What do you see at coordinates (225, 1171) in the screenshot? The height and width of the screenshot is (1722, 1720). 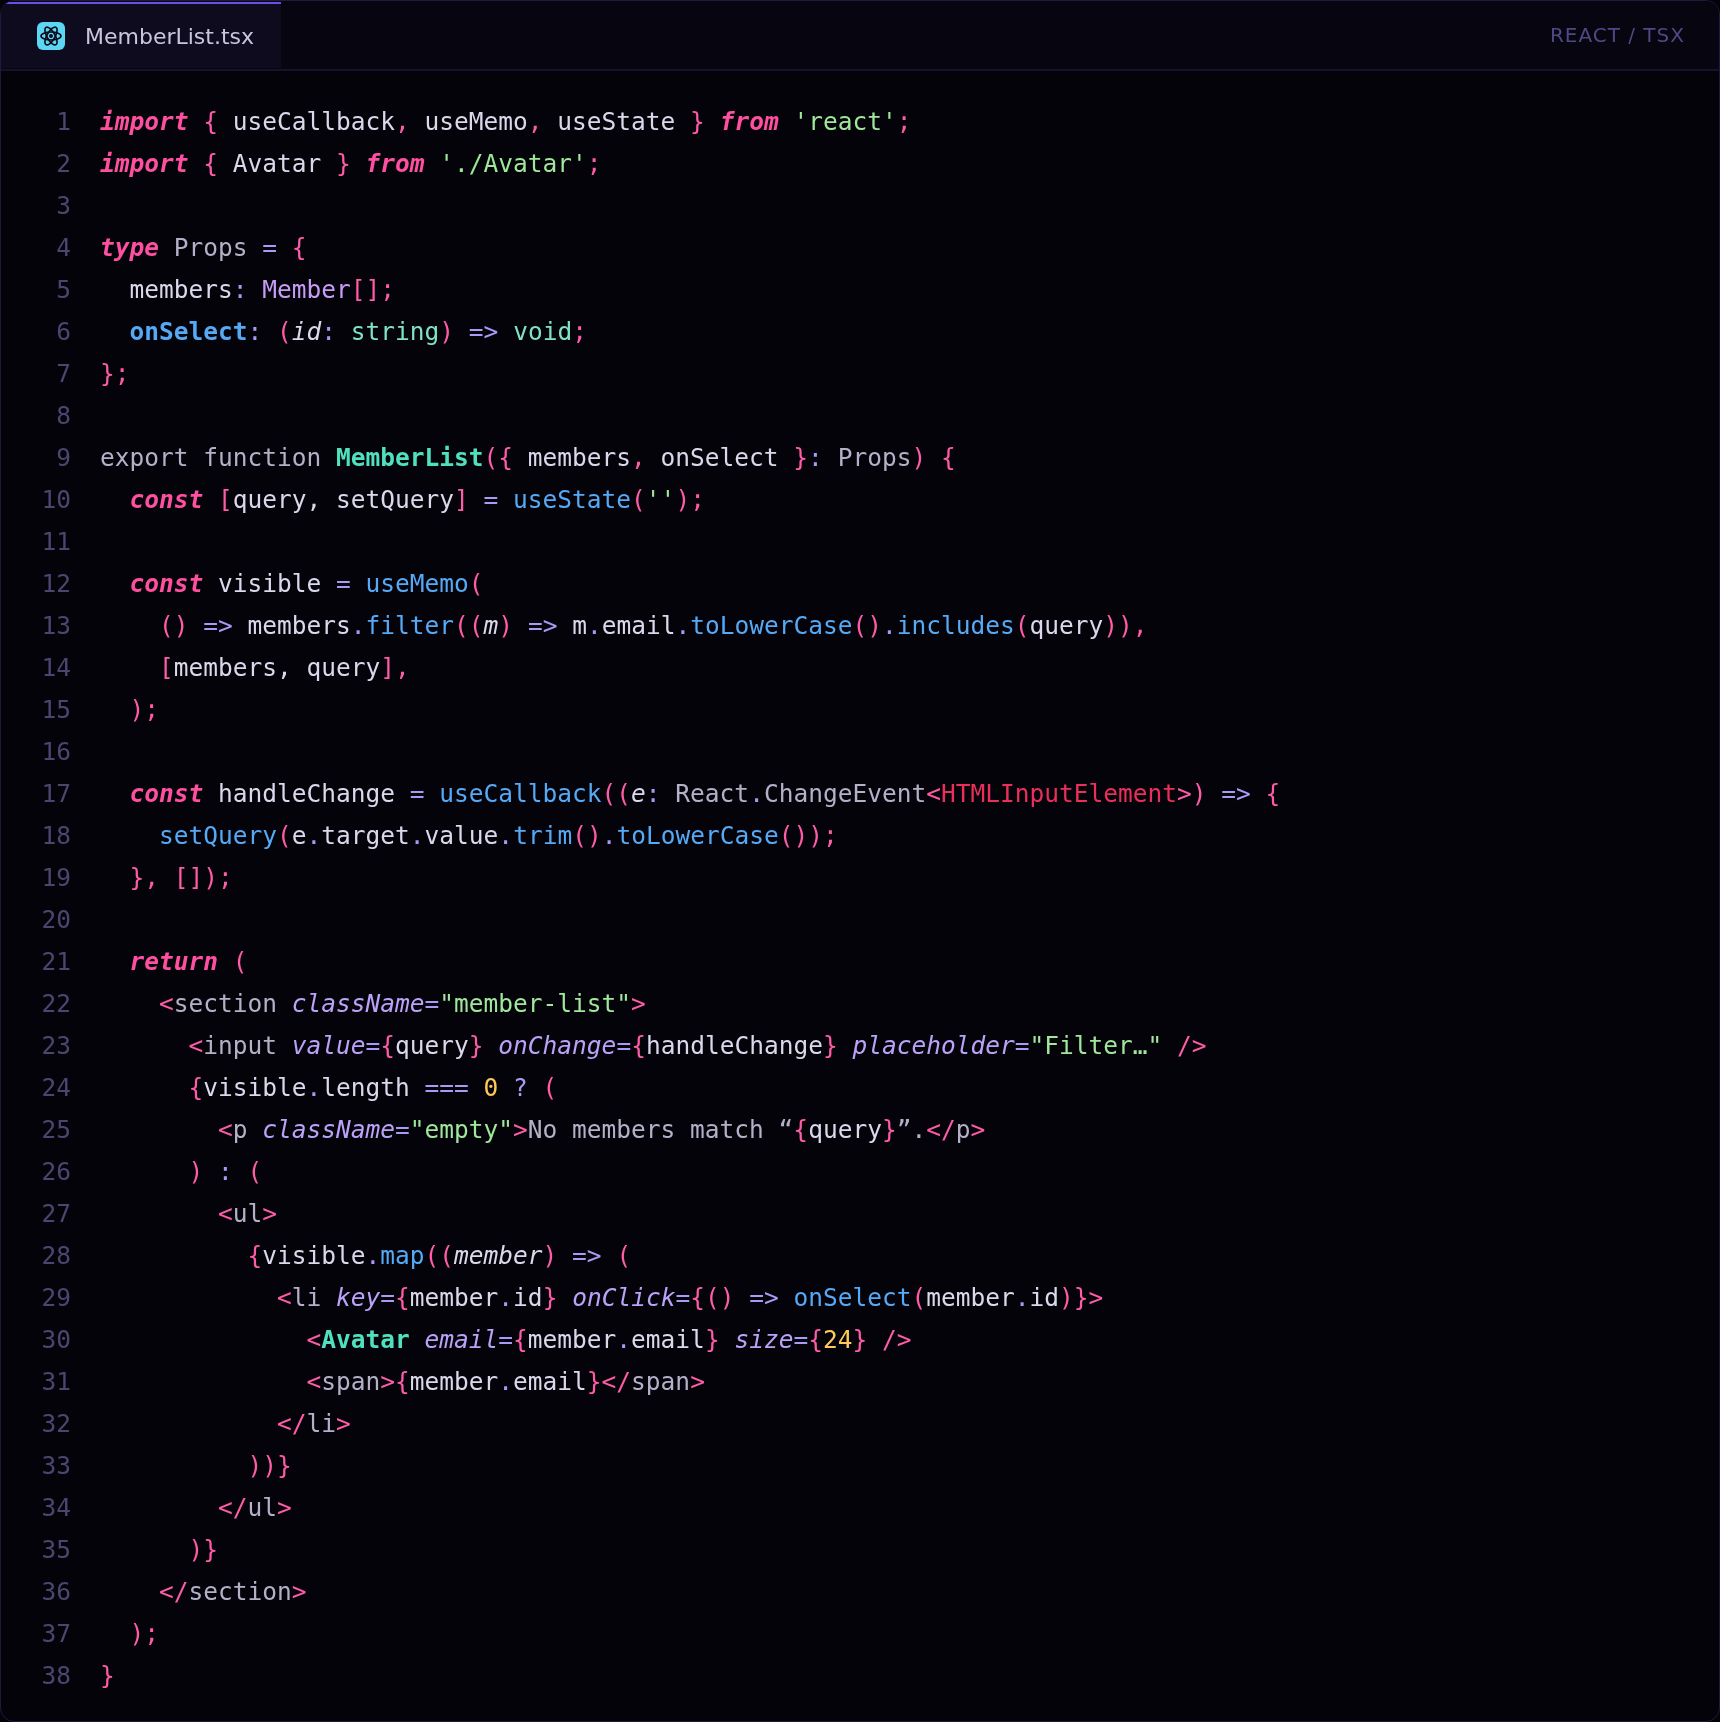 I see `code-line: ) : (` at bounding box center [225, 1171].